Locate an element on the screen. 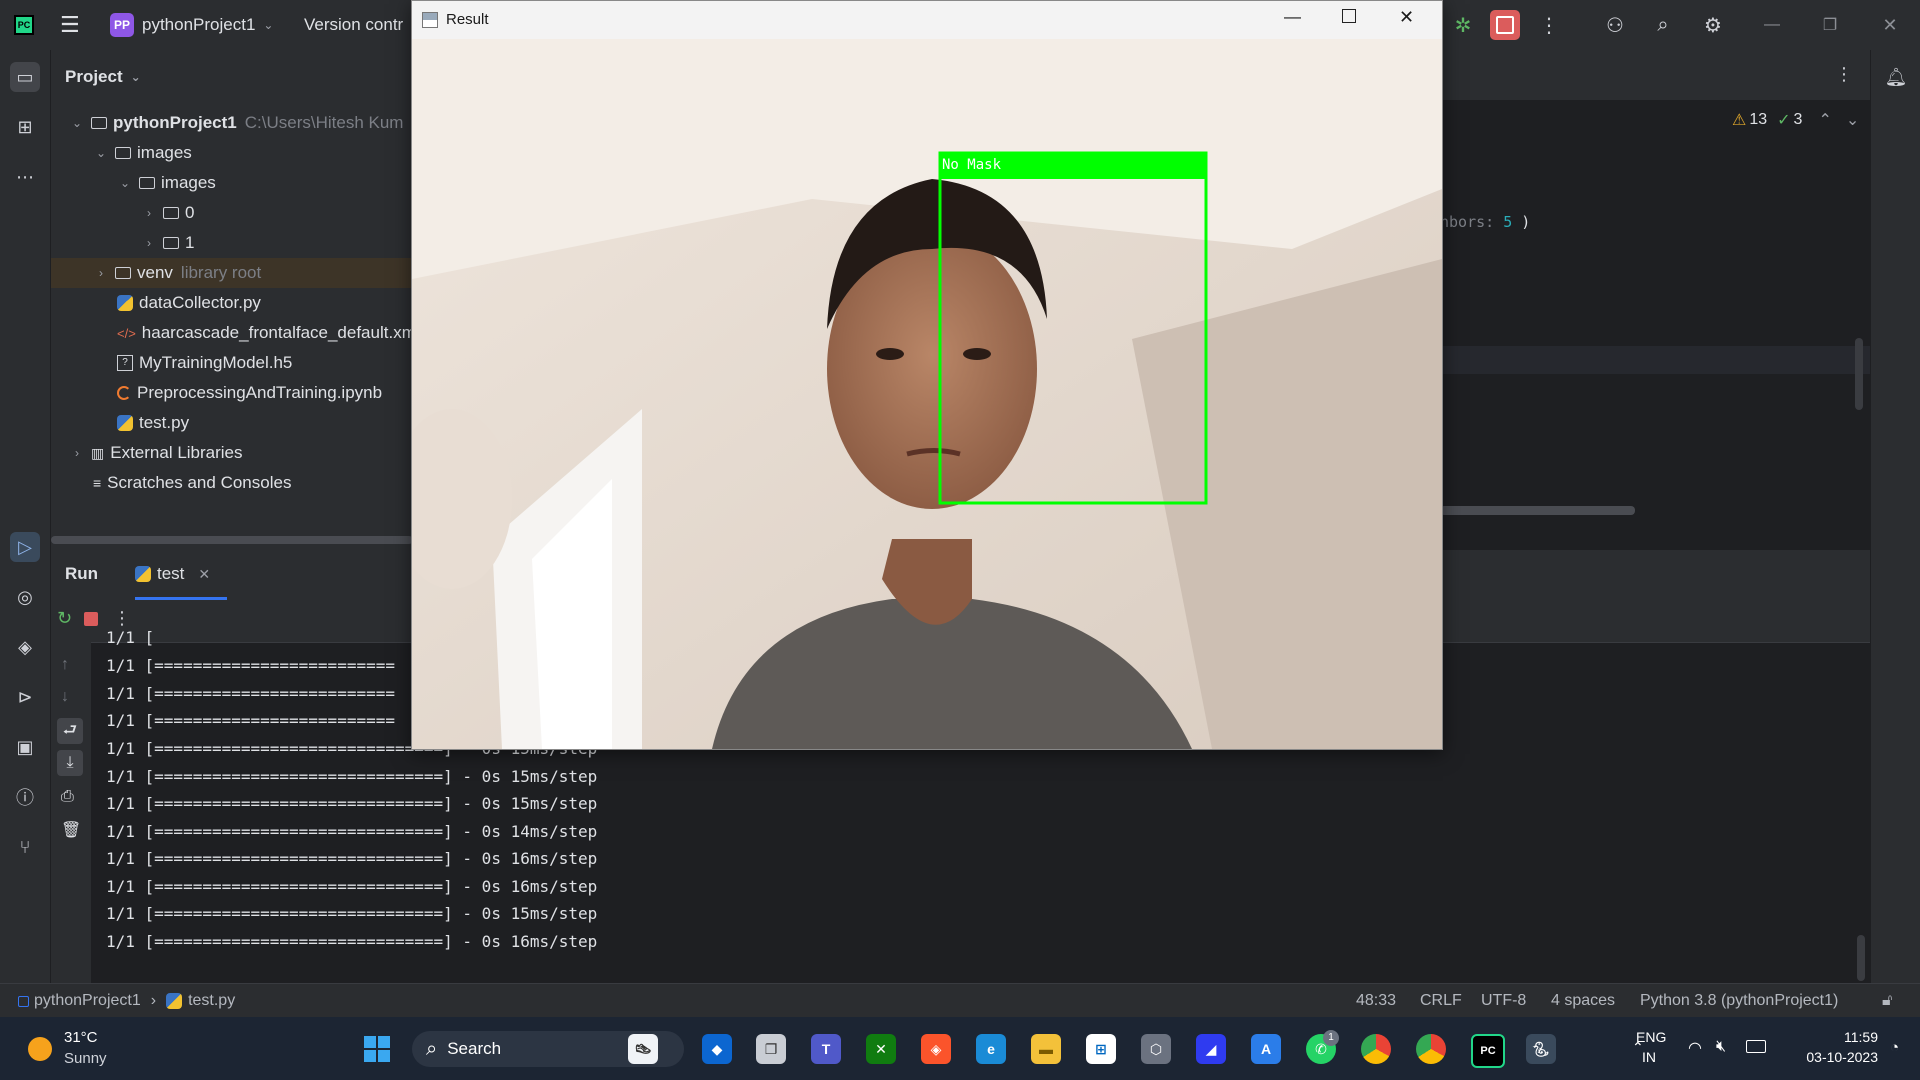 The height and width of the screenshot is (1080, 1920). xbox-icon: ✕ is located at coordinates (881, 1049).